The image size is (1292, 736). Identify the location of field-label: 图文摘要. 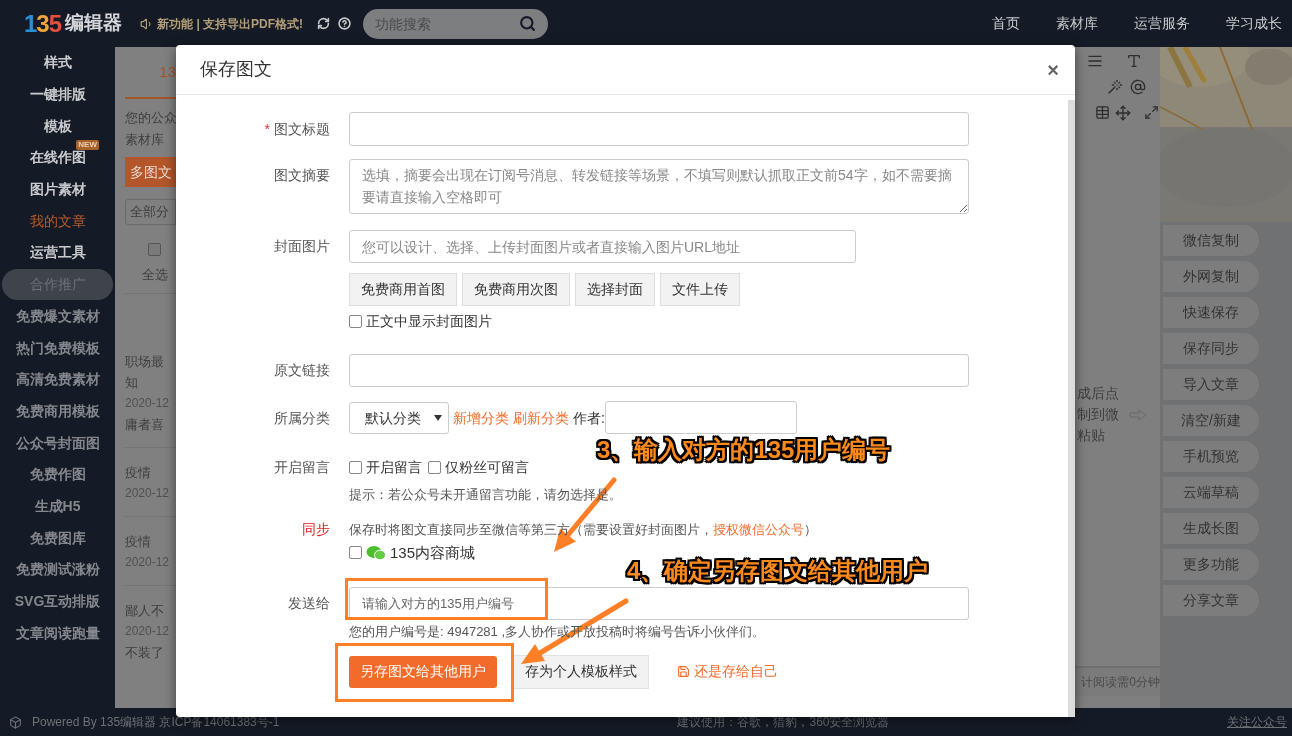
(302, 175).